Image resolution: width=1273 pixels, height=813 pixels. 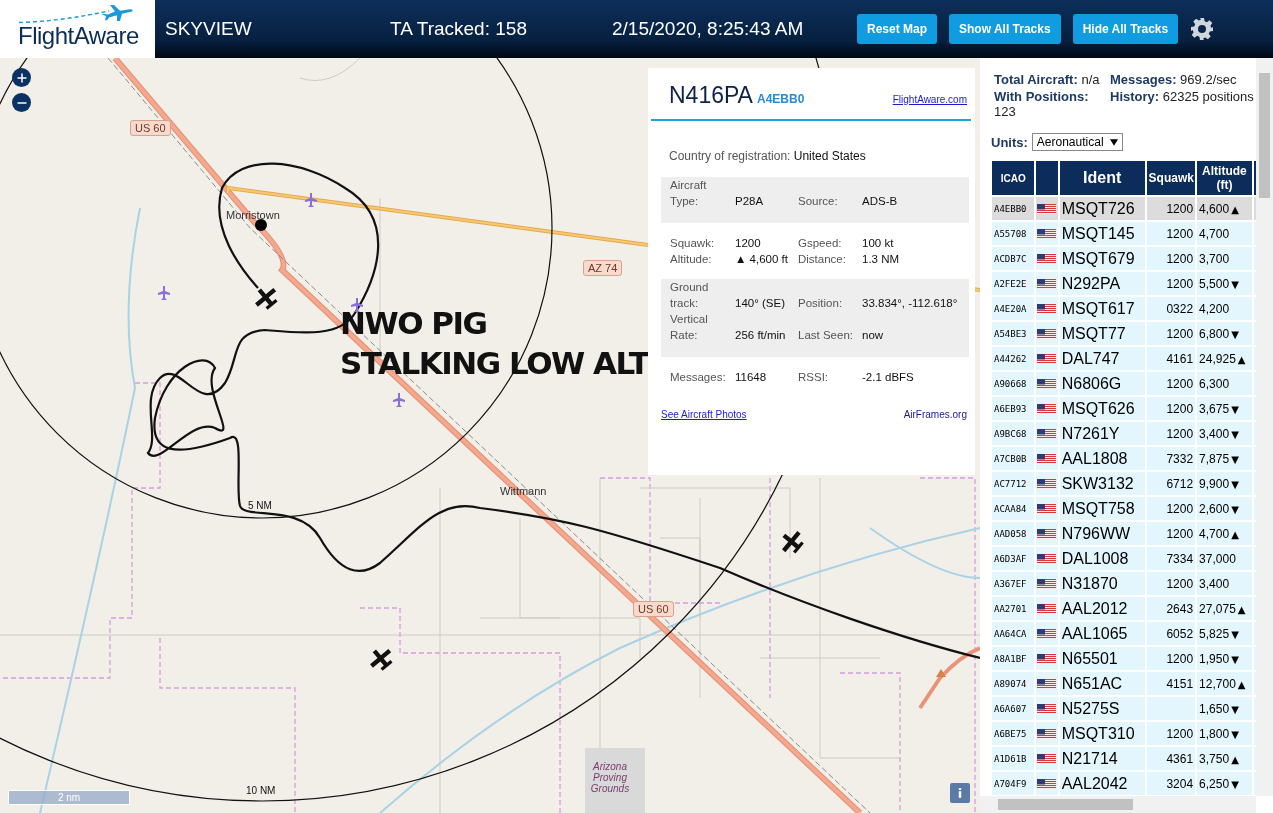 What do you see at coordinates (1214, 258) in the screenshot?
I see `table-cell: 3,700` at bounding box center [1214, 258].